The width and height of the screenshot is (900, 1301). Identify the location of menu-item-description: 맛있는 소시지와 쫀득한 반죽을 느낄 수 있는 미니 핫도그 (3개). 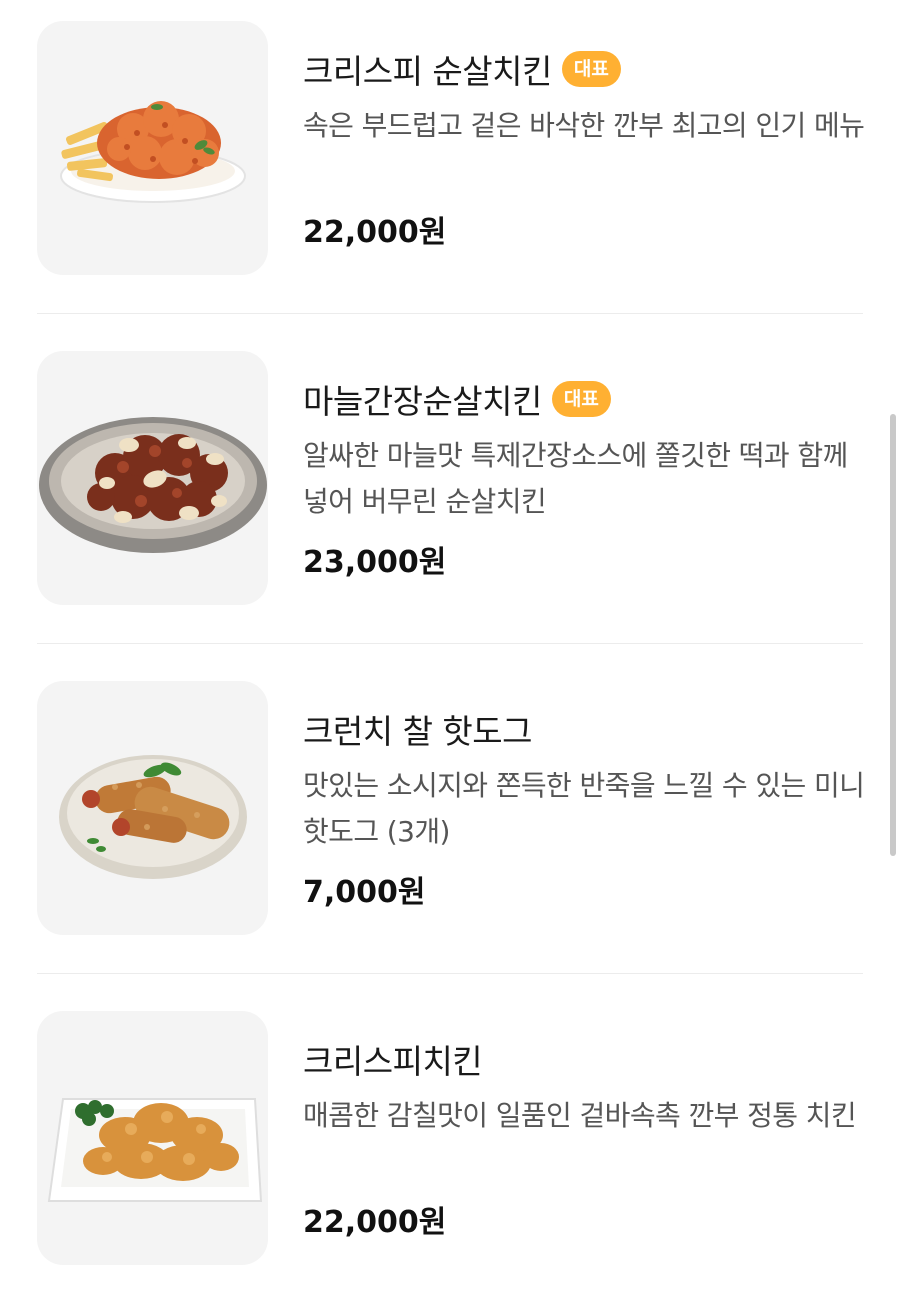
(584, 808).